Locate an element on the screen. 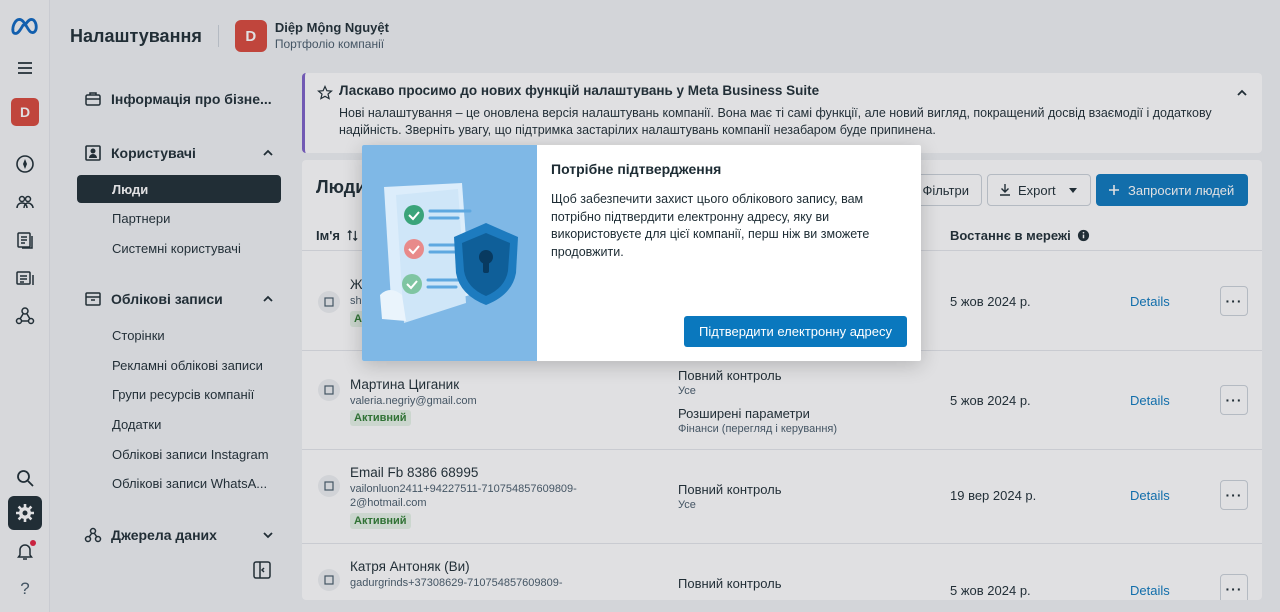  security-illustration is located at coordinates (449, 253).